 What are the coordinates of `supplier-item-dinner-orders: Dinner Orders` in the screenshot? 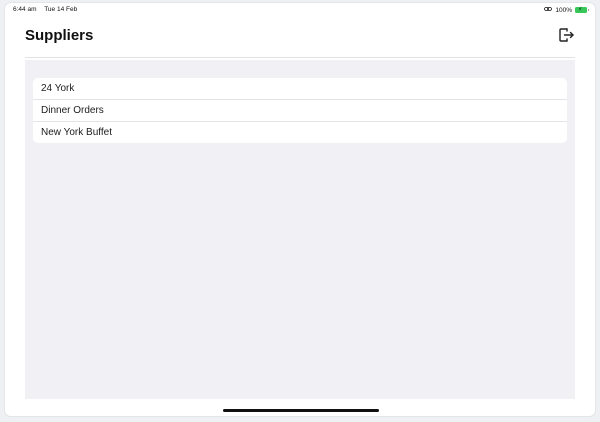 It's located at (300, 111).